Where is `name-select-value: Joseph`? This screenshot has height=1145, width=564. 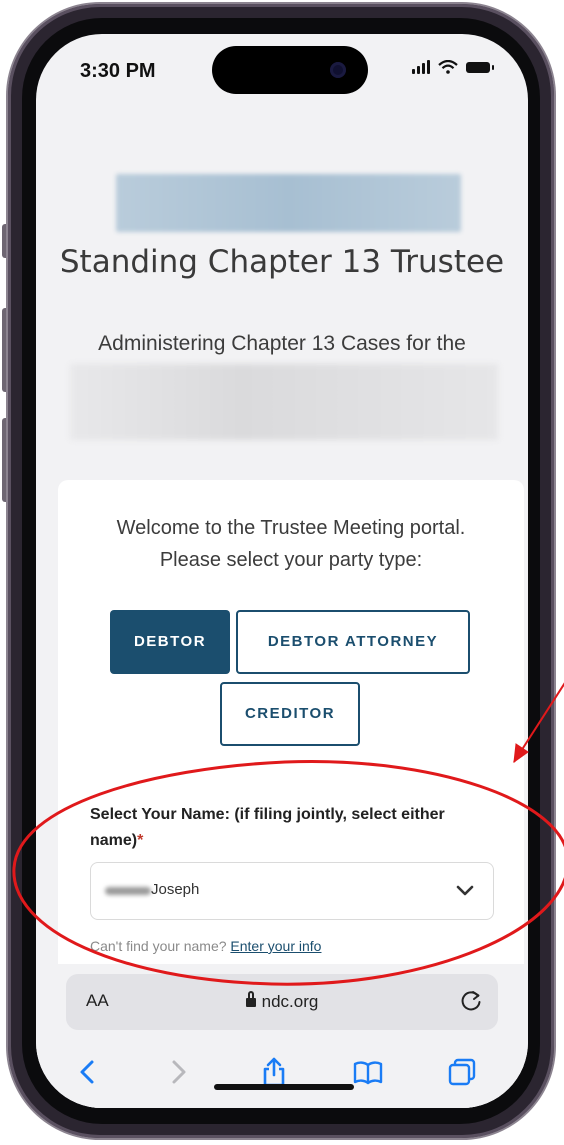 name-select-value: Joseph is located at coordinates (175, 889).